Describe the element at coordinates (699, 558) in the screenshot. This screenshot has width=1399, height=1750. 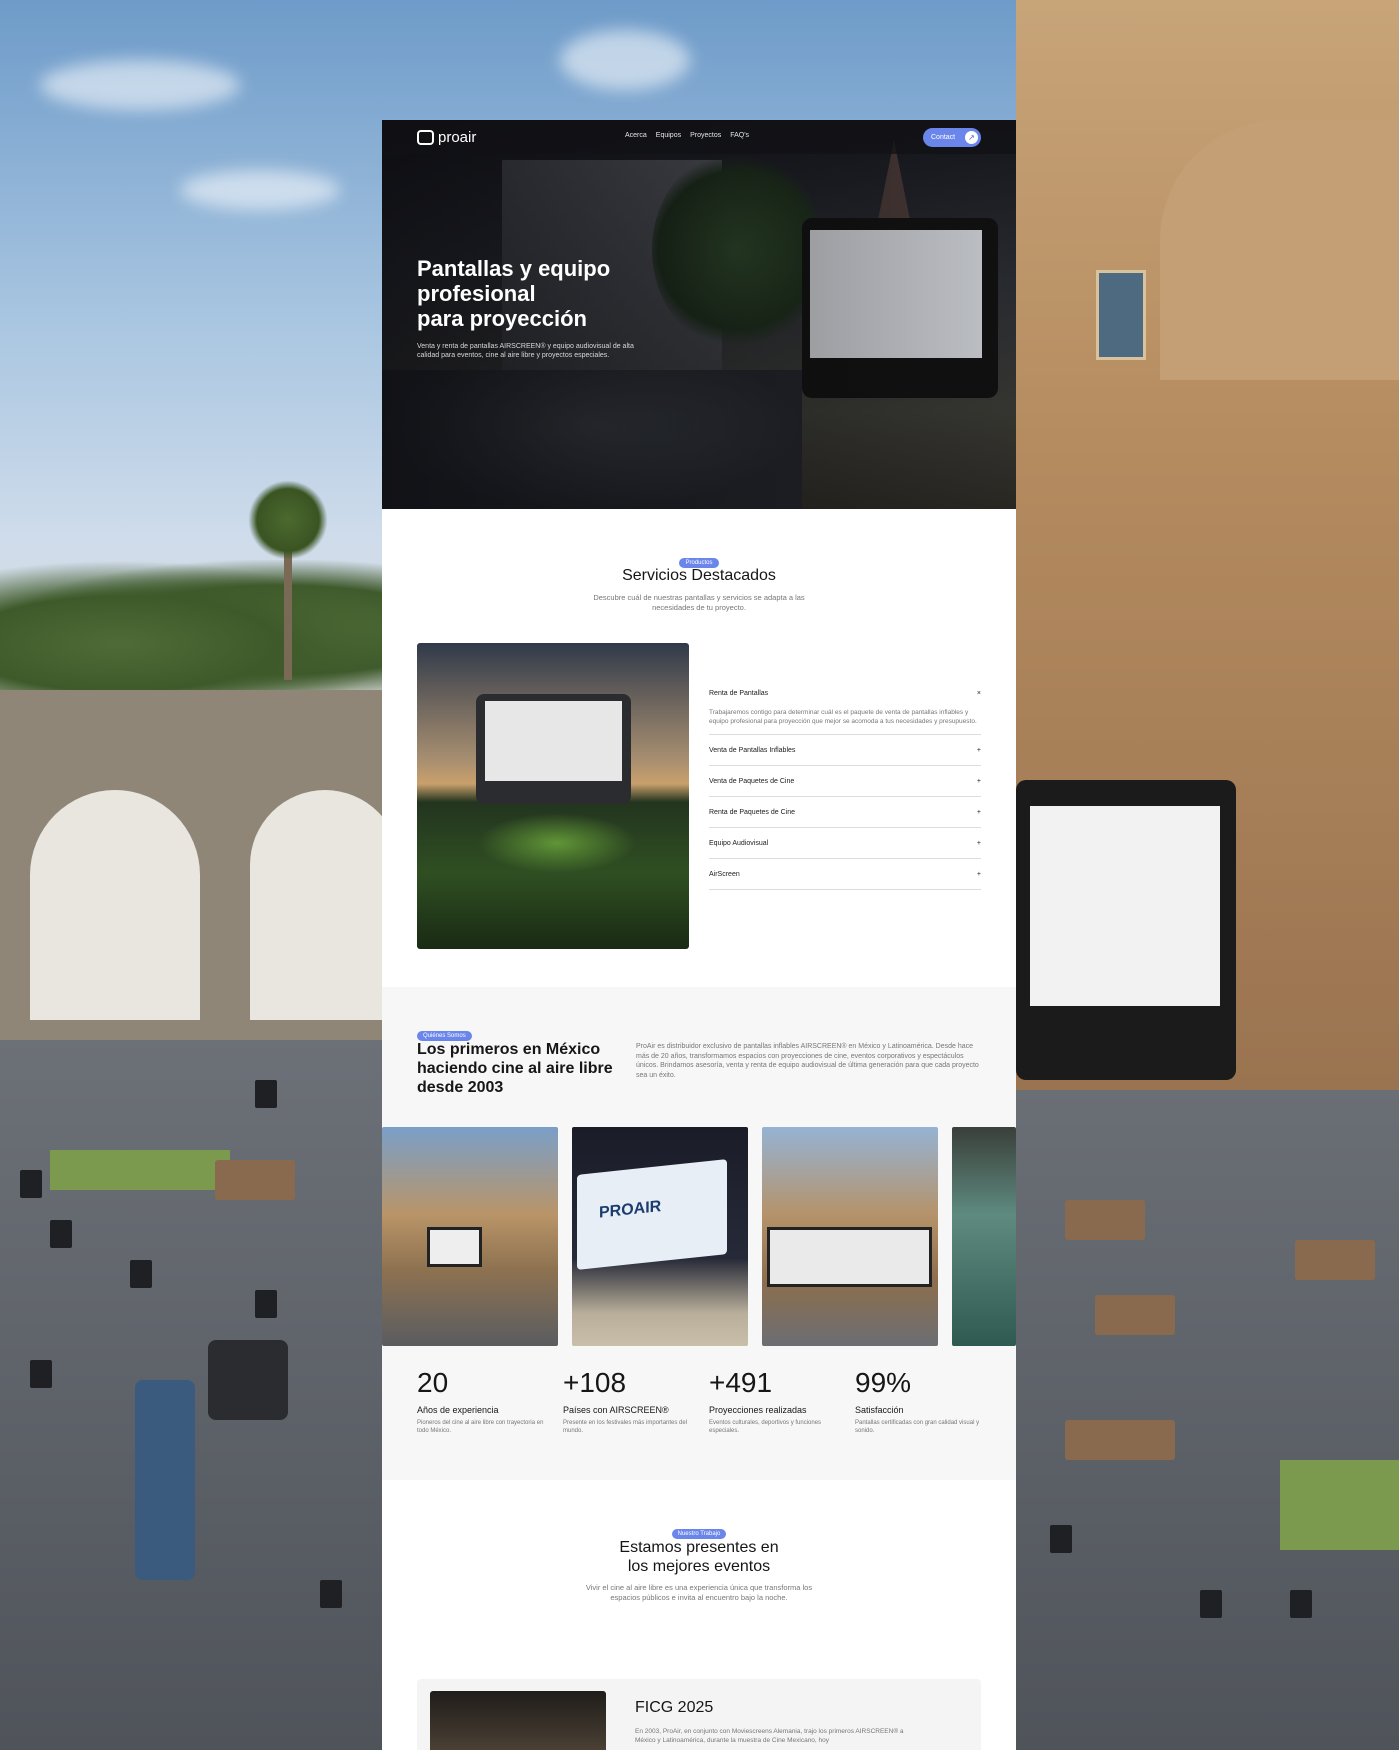
I see `services-tag-wrap: Productos` at that location.